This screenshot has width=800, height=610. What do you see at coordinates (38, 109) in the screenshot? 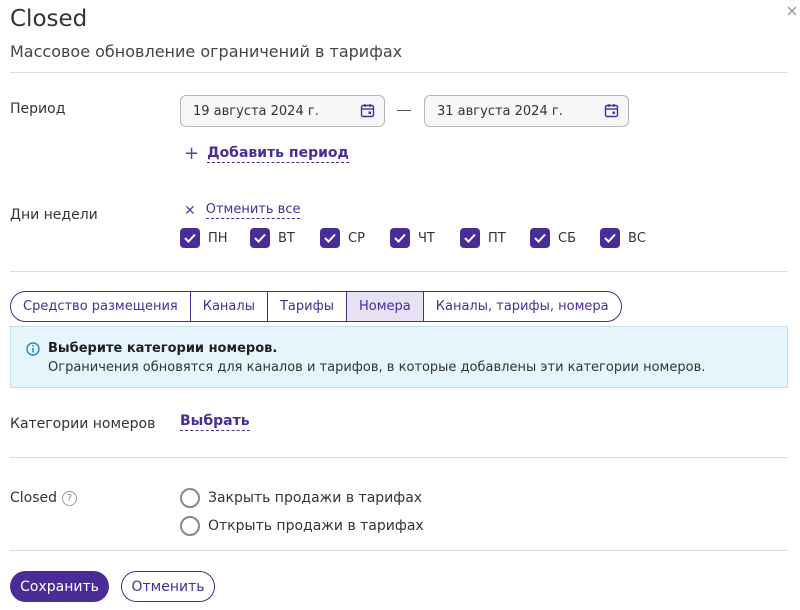
I see `period-label: Период` at bounding box center [38, 109].